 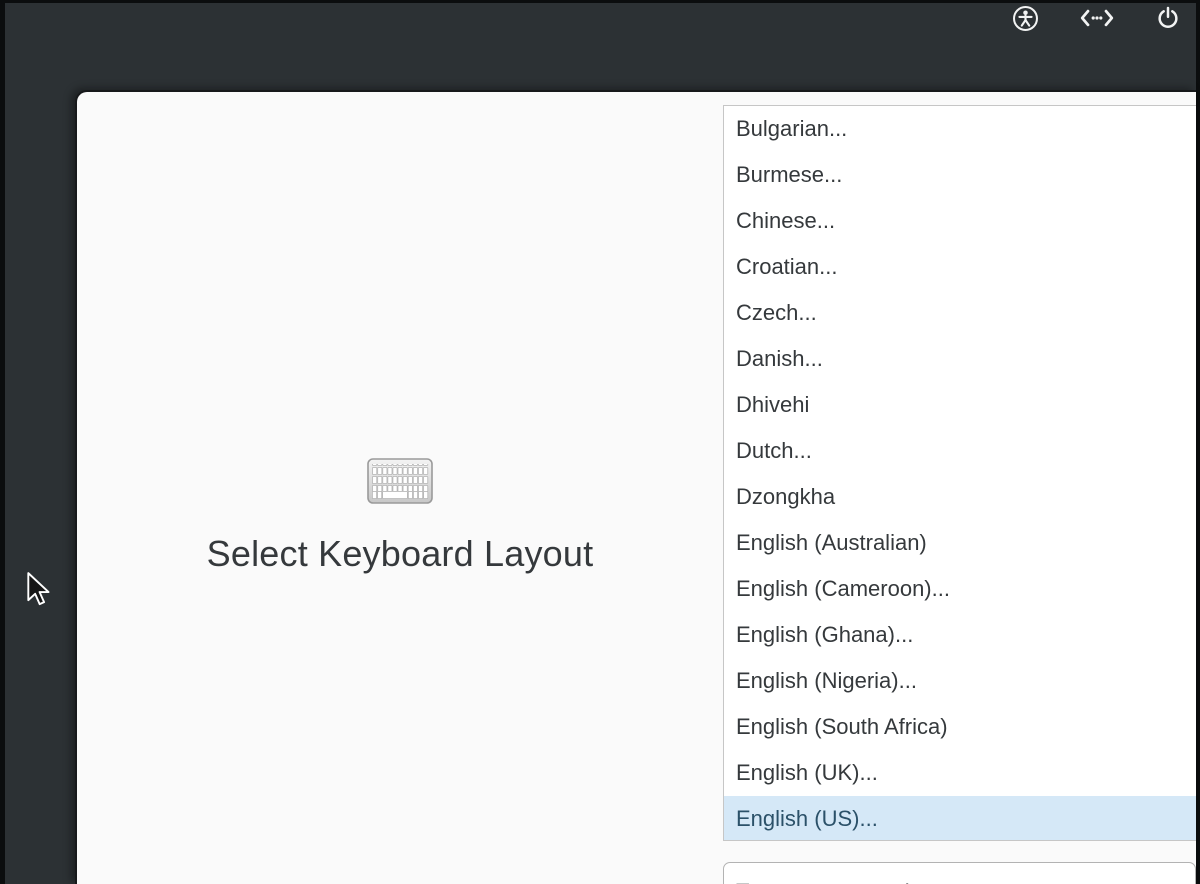 I want to click on keyboard-icon, so click(x=400, y=481).